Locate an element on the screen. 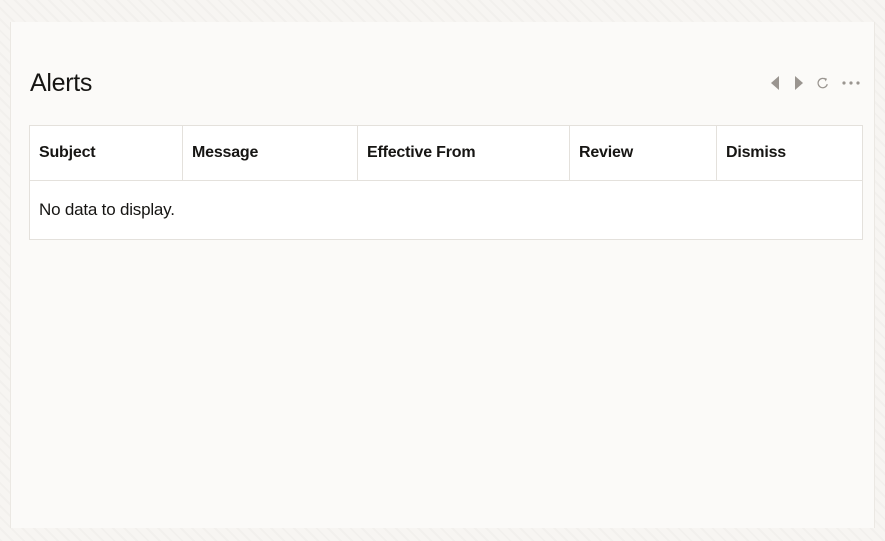  panel-header: Alerts is located at coordinates (447, 83).